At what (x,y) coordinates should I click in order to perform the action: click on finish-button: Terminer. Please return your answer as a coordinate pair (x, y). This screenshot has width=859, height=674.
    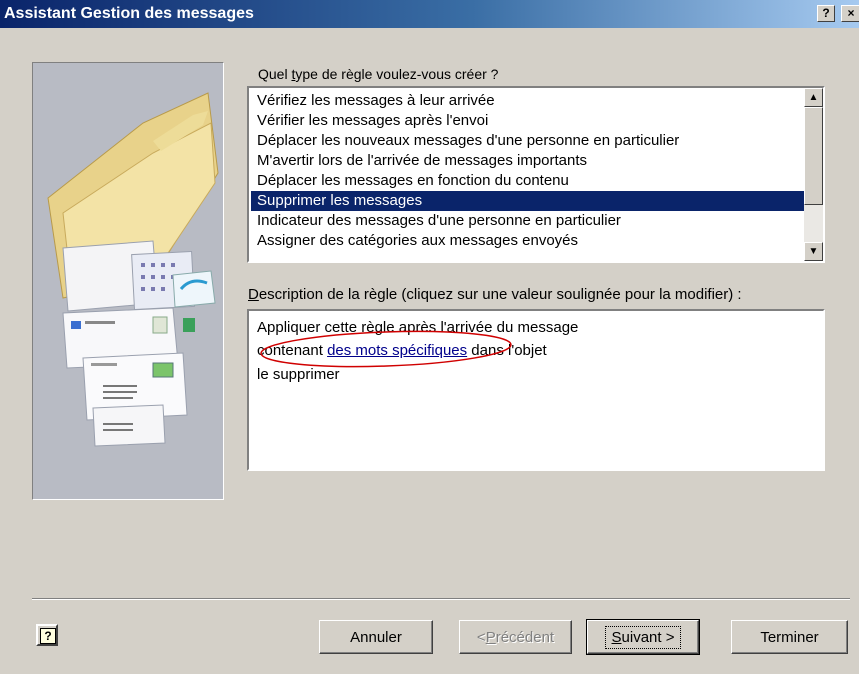
    Looking at the image, I should click on (789, 637).